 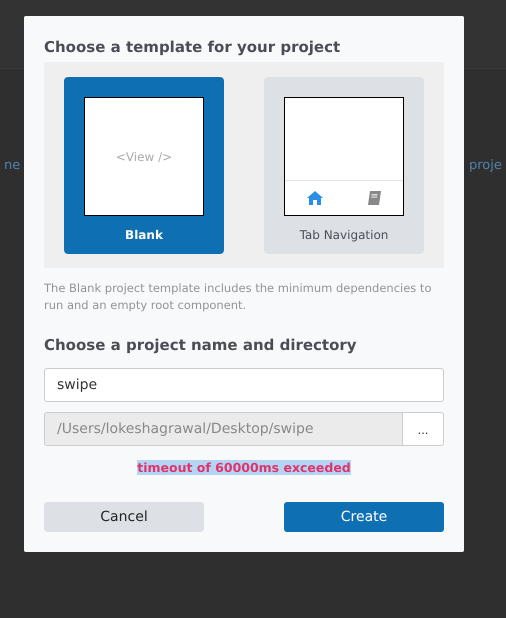 I want to click on background-text: proje, so click(x=485, y=165).